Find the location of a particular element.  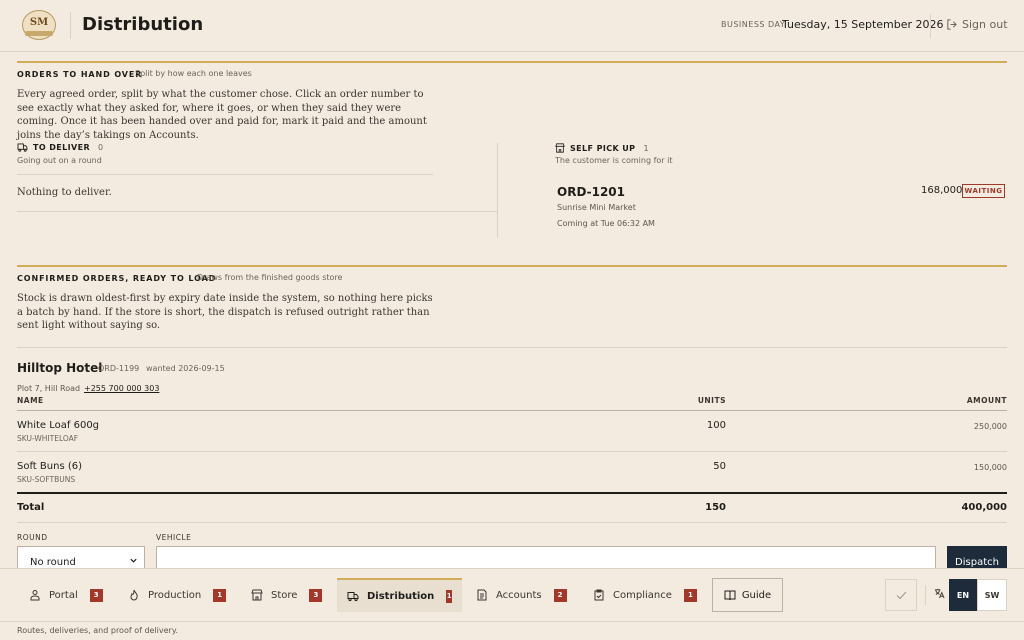

brand-logo: SM is located at coordinates (39, 25).